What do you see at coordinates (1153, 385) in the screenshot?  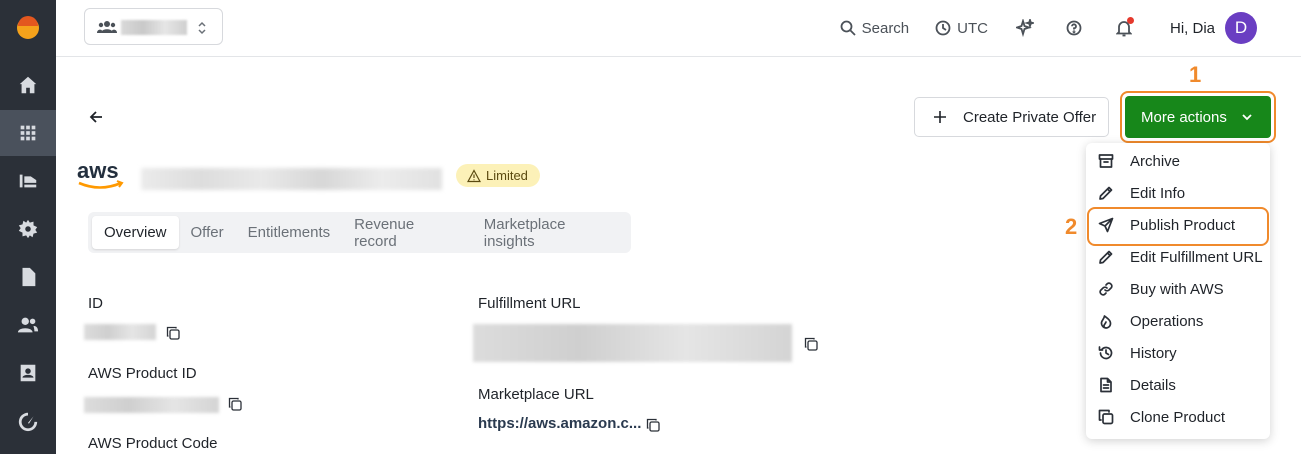 I see `menu-item-label: Details` at bounding box center [1153, 385].